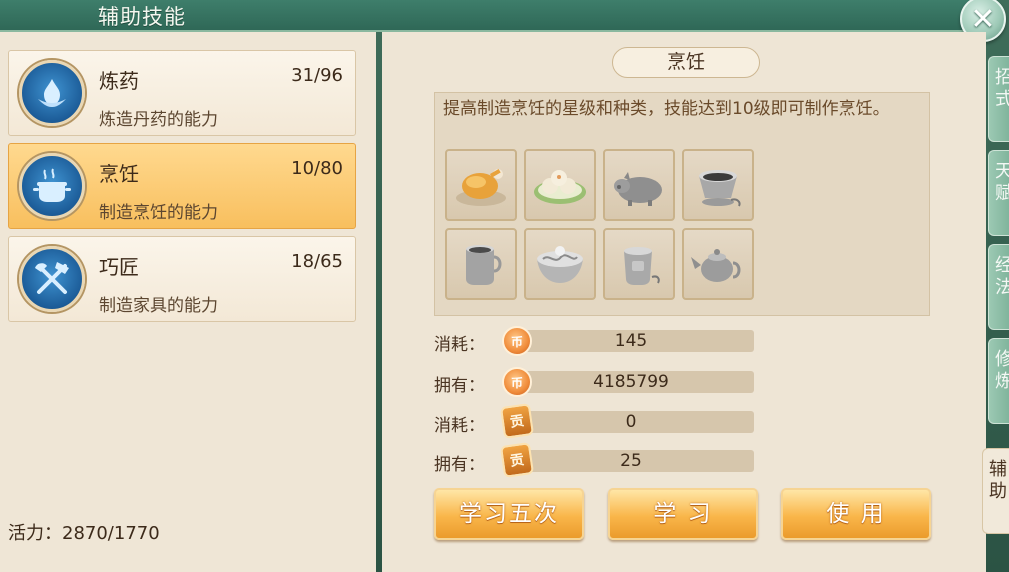  I want to click on skill-desc: 制造烹饪的能力, so click(158, 213).